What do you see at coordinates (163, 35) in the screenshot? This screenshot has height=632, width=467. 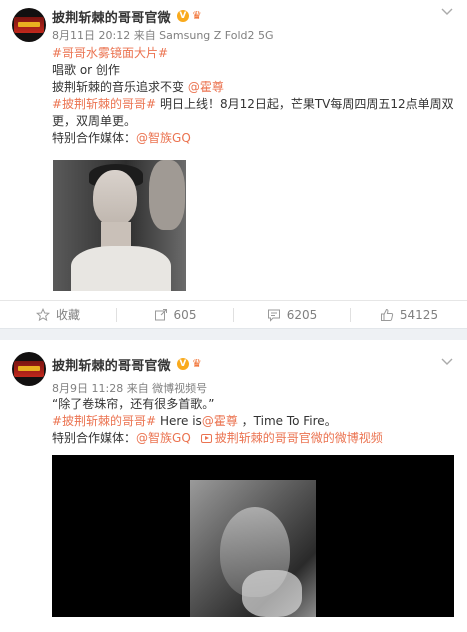 I see `post-meta: 8月11日 20:12 来自 Samsung Z Fold2 5G` at bounding box center [163, 35].